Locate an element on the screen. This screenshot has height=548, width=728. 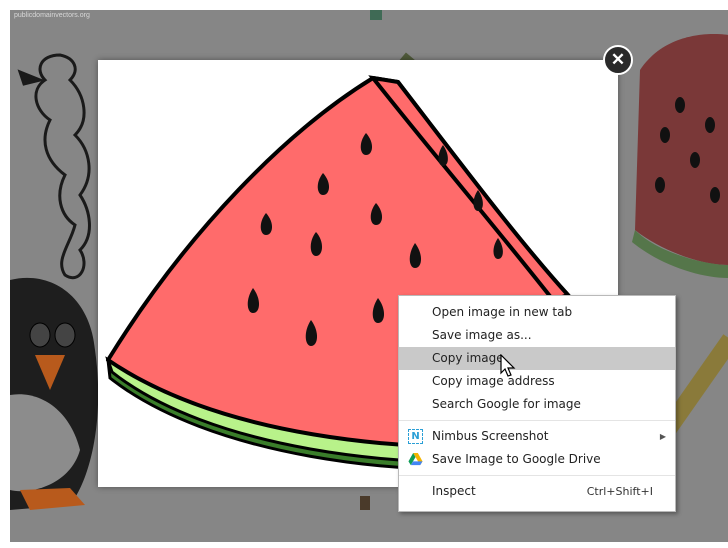
mouse-pointer-icon is located at coordinates (508, 365).